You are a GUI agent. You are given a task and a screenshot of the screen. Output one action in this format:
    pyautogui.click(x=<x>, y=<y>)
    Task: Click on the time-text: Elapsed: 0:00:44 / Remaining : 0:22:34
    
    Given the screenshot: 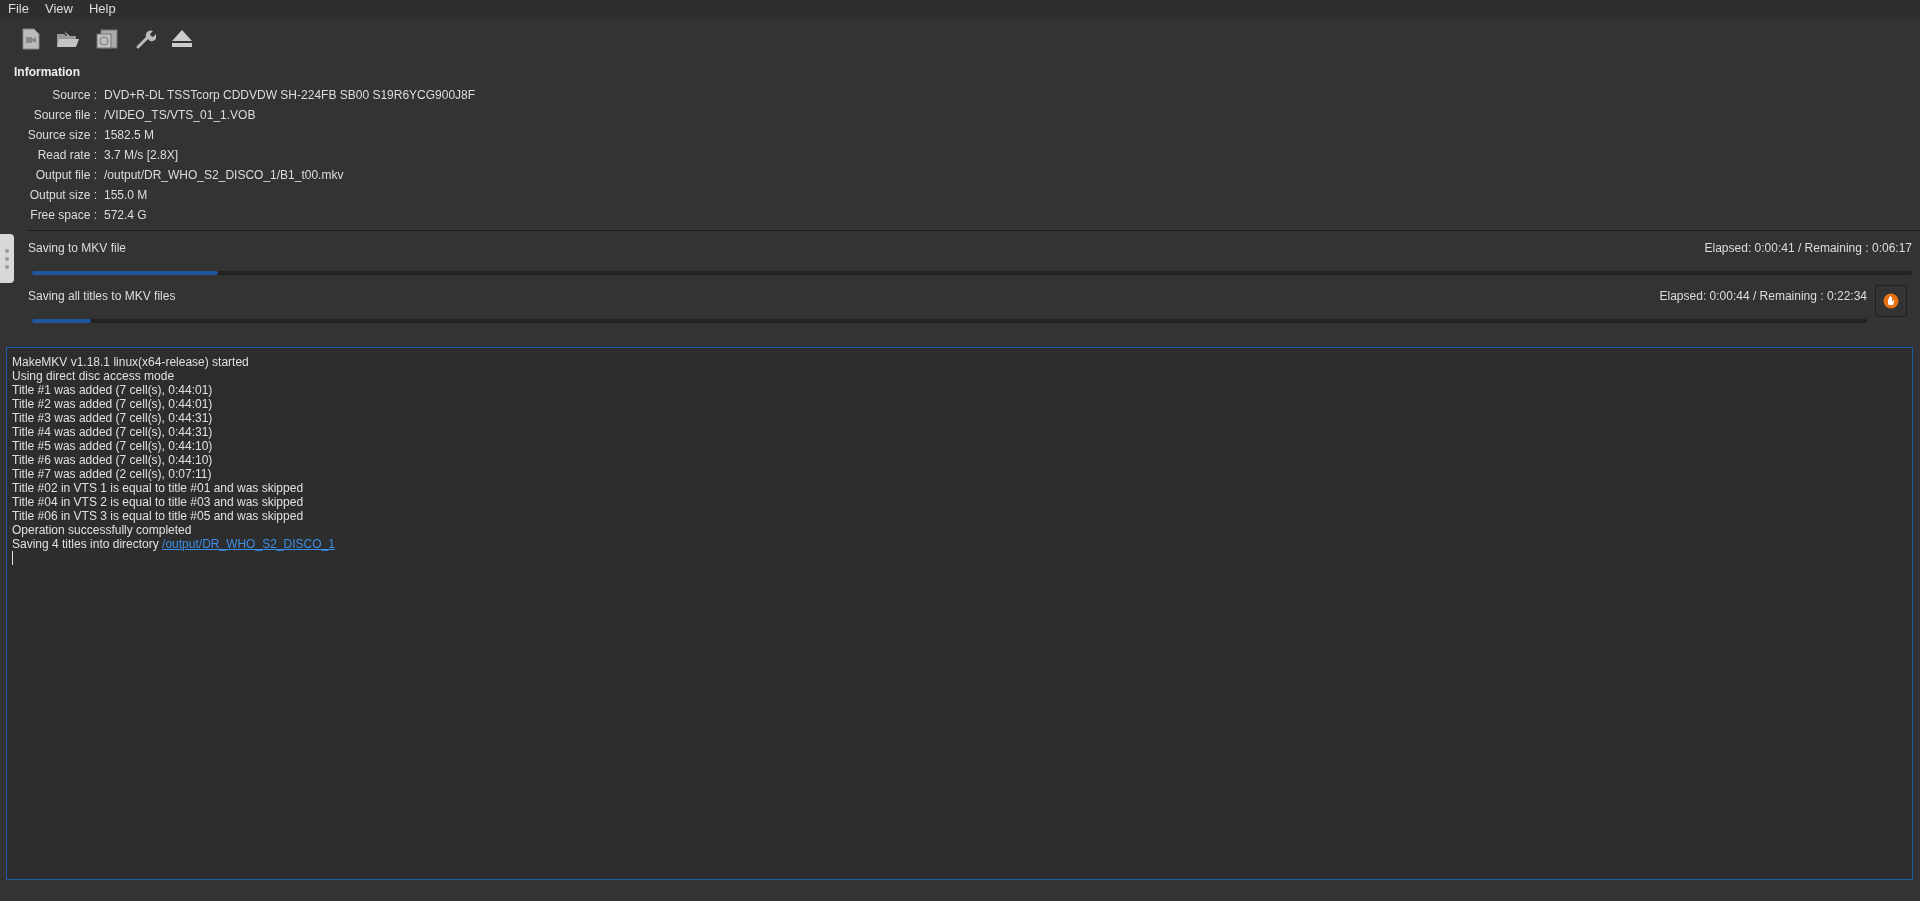 What is the action you would take?
    pyautogui.click(x=1763, y=296)
    